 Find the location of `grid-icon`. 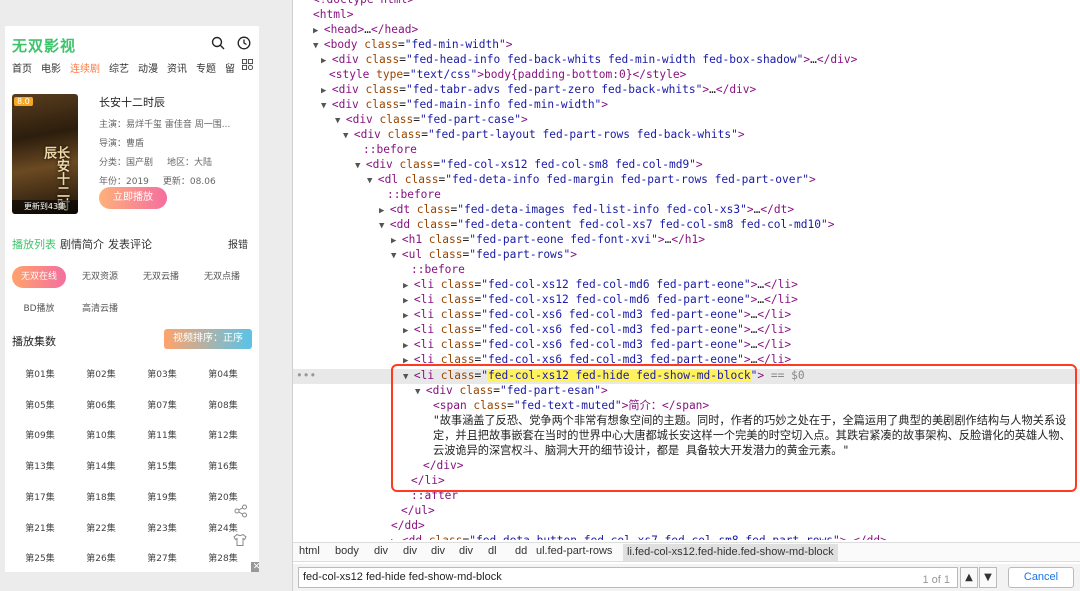

grid-icon is located at coordinates (247, 64).